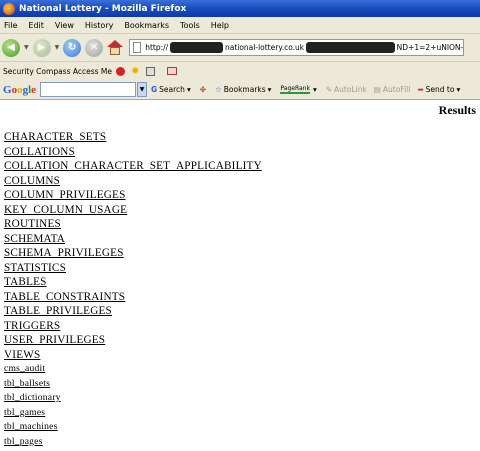 This screenshot has width=480, height=451. Describe the element at coordinates (172, 71) in the screenshot. I see `envelope-icon` at that location.